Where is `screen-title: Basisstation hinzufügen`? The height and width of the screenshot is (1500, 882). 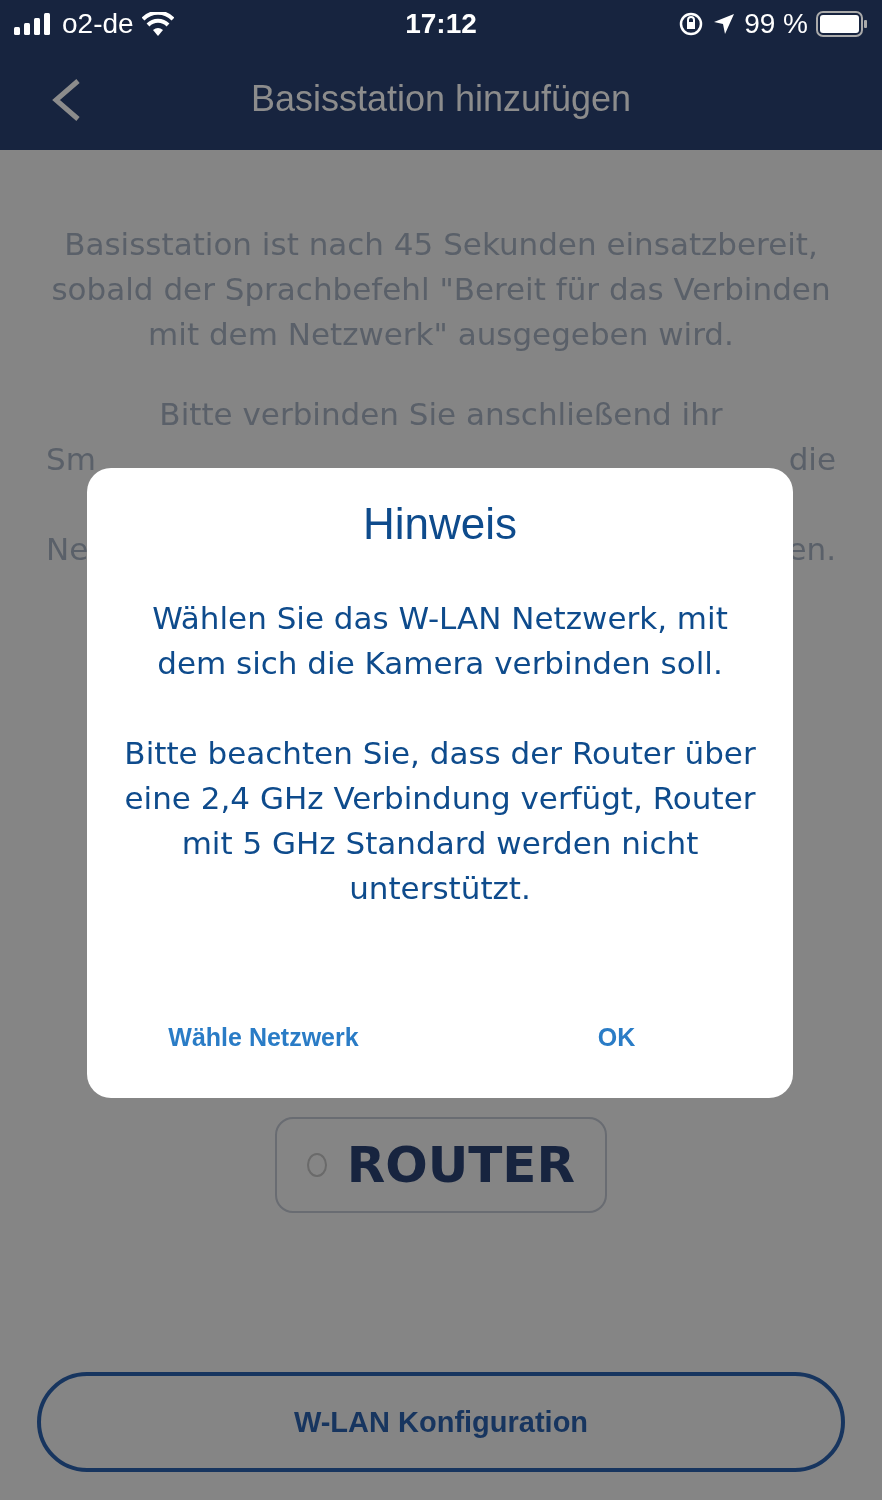 screen-title: Basisstation hinzufügen is located at coordinates (441, 99).